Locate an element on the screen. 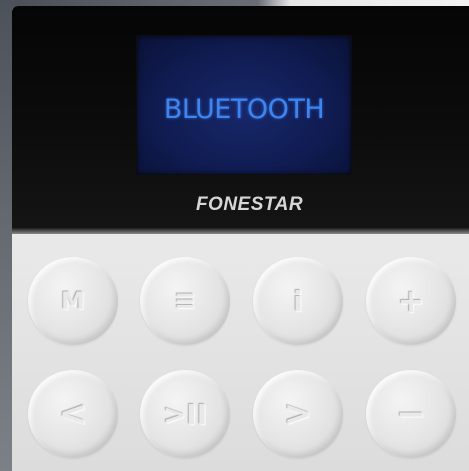  background-left is located at coordinates (6, 235).